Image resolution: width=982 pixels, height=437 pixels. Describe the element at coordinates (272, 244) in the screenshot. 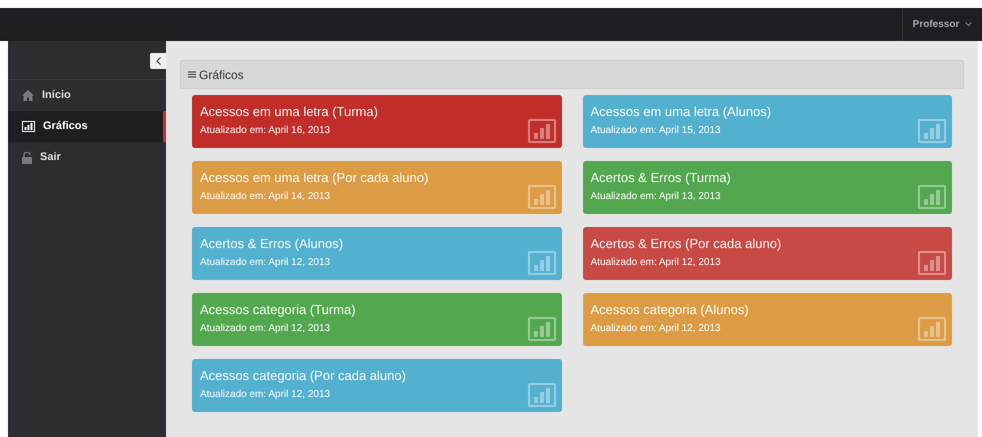

I see `tile-title: Acertos & Erros (Alunos)` at that location.